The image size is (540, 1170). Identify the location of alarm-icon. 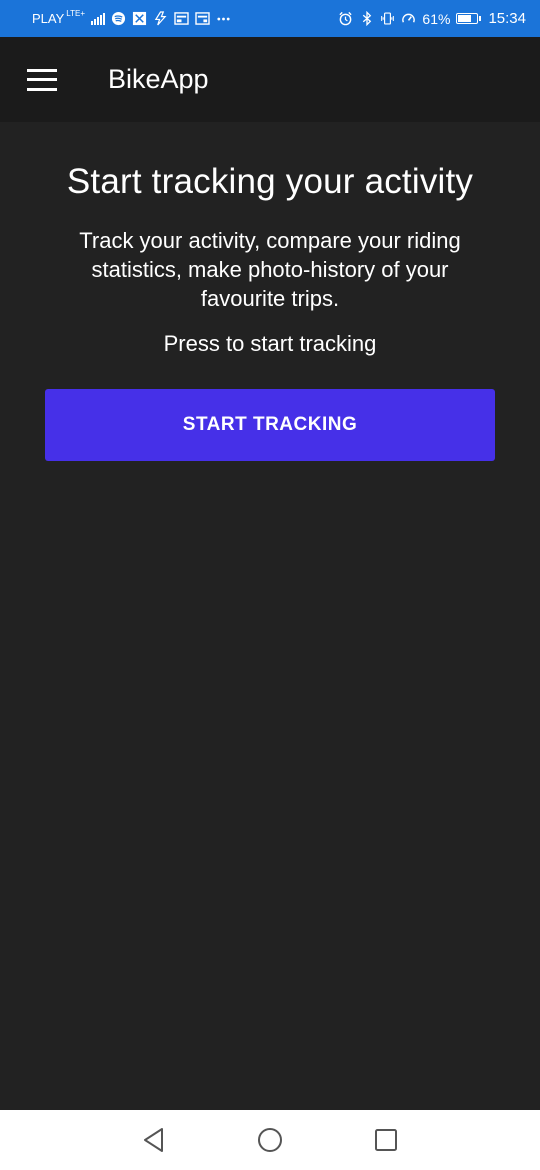
(345, 18).